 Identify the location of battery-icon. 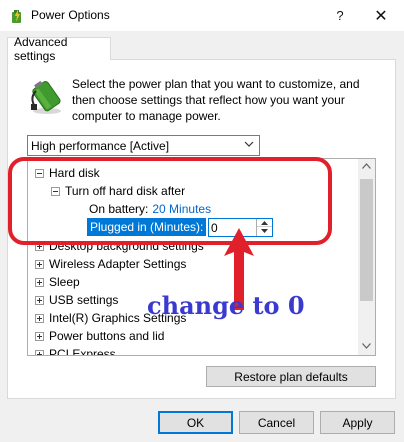
(46, 97).